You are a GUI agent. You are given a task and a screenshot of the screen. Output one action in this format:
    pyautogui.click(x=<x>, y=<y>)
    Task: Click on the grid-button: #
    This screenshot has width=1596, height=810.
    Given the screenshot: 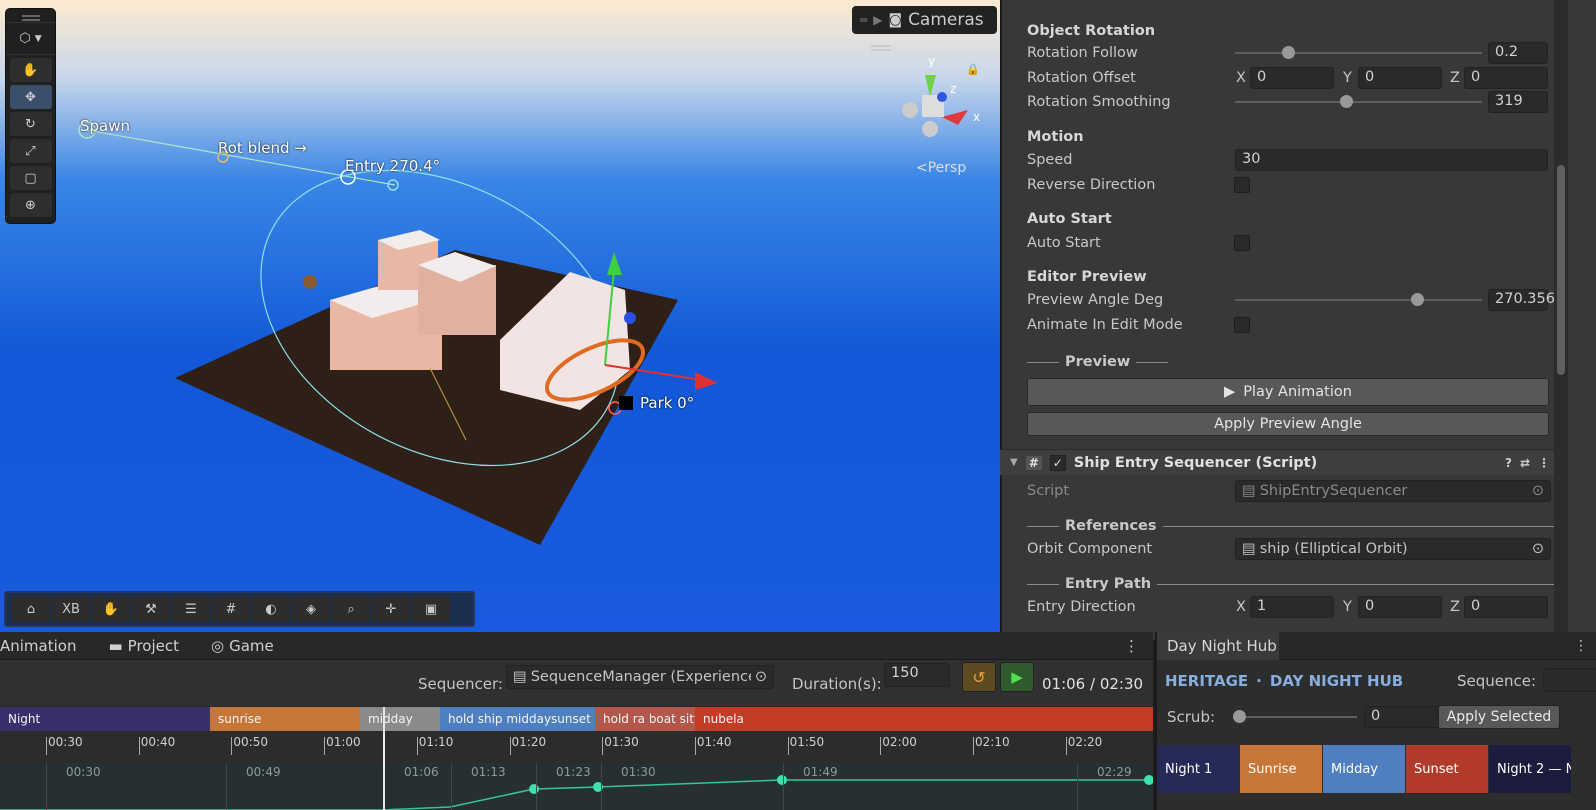 What is the action you would take?
    pyautogui.click(x=231, y=609)
    